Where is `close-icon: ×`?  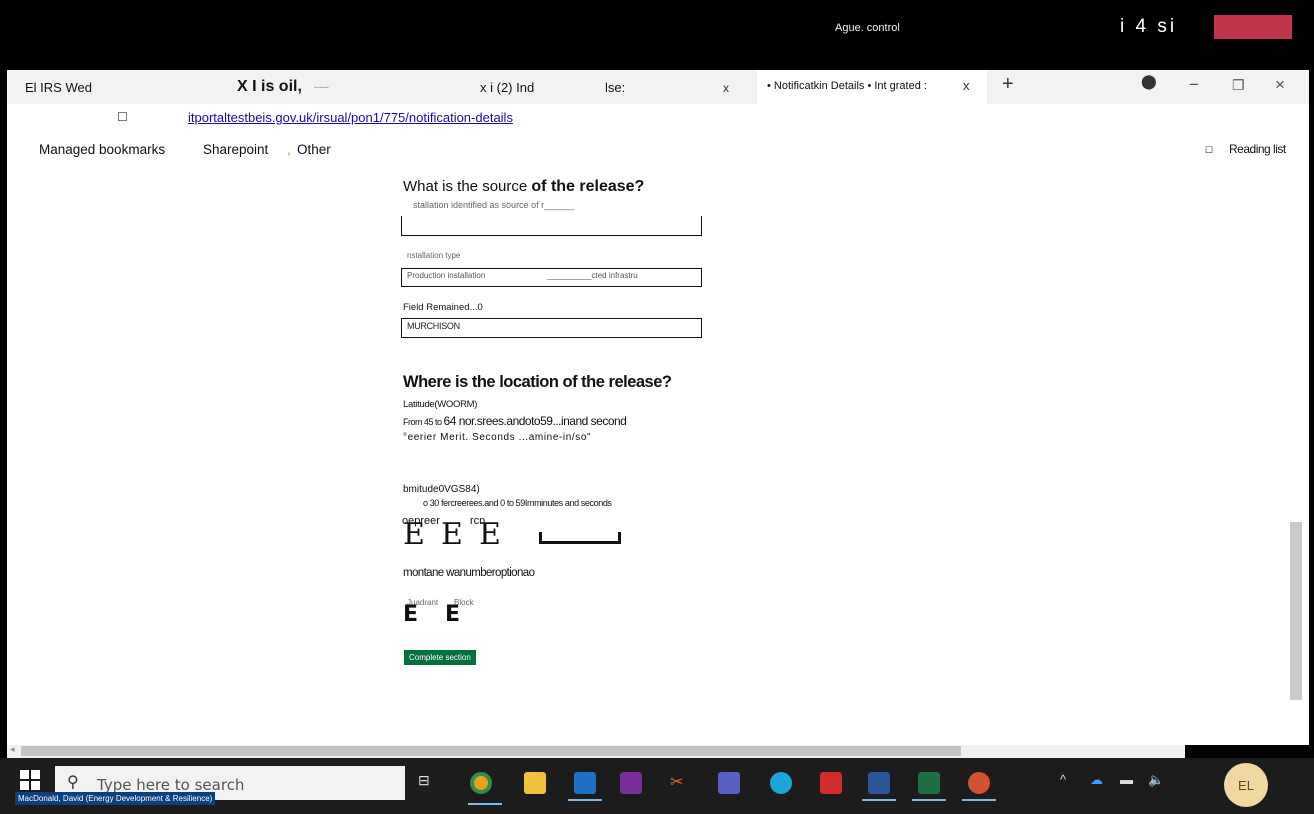 close-icon: × is located at coordinates (1280, 85).